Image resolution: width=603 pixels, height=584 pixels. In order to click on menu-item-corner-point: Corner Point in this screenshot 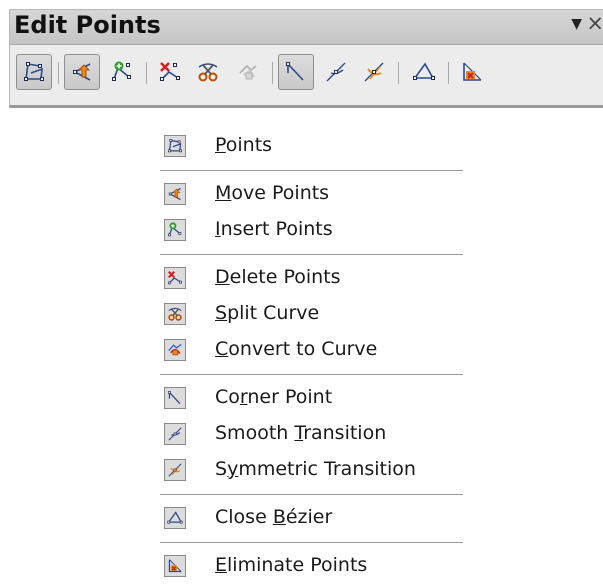, I will do `click(311, 398)`.